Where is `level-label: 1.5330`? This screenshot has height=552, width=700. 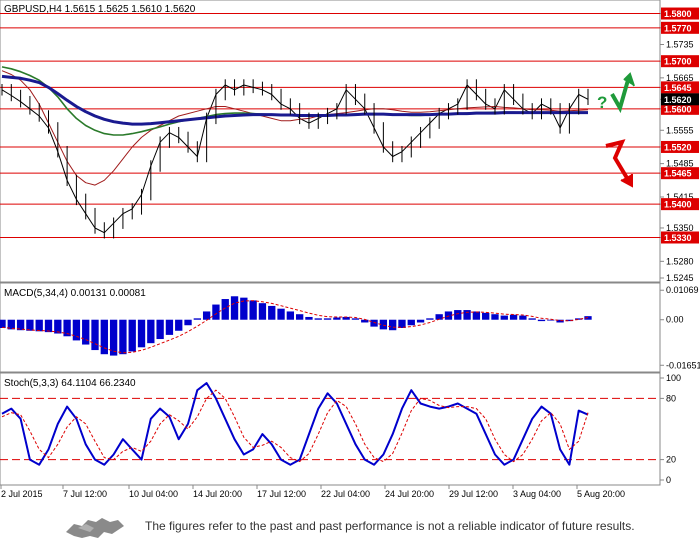
level-label: 1.5330 is located at coordinates (678, 238).